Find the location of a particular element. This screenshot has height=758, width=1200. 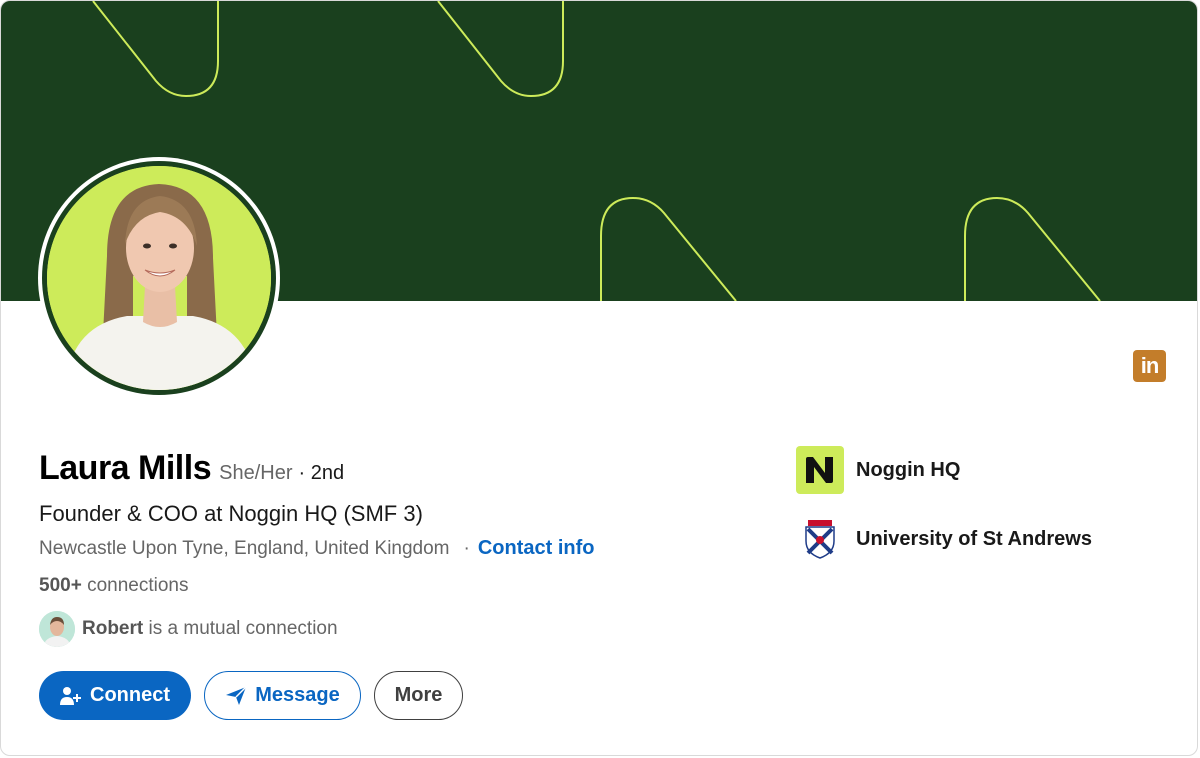

noggin-logo-icon is located at coordinates (820, 470).